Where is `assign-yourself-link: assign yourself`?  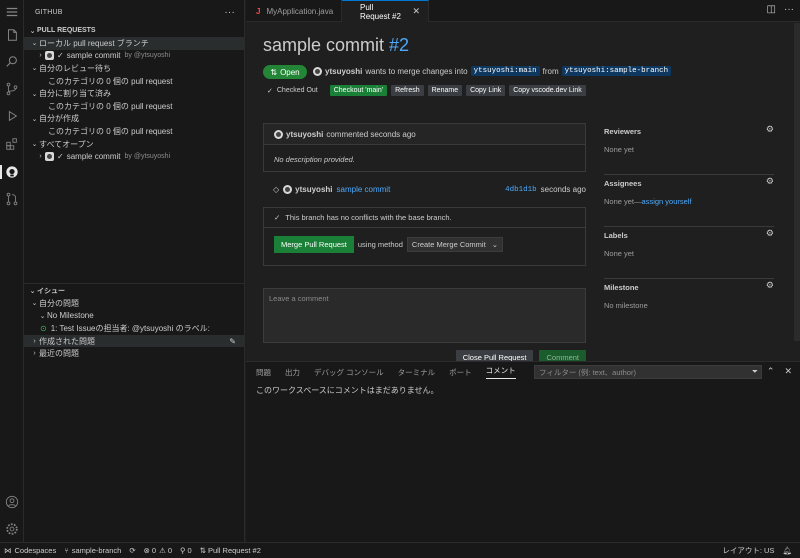 assign-yourself-link: assign yourself is located at coordinates (667, 201).